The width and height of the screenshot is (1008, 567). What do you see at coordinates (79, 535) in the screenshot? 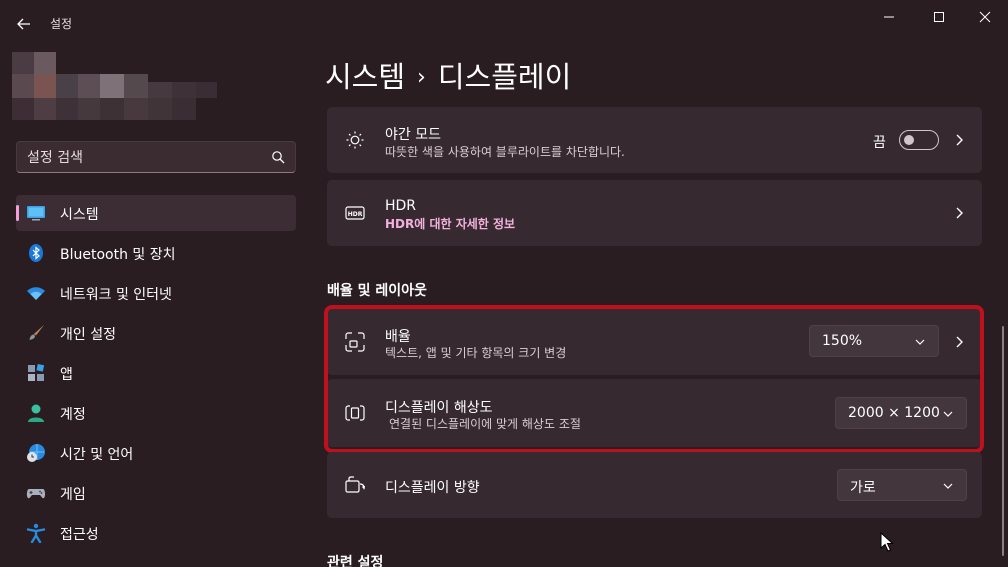
I see `sidebar-item-label: 접근성` at bounding box center [79, 535].